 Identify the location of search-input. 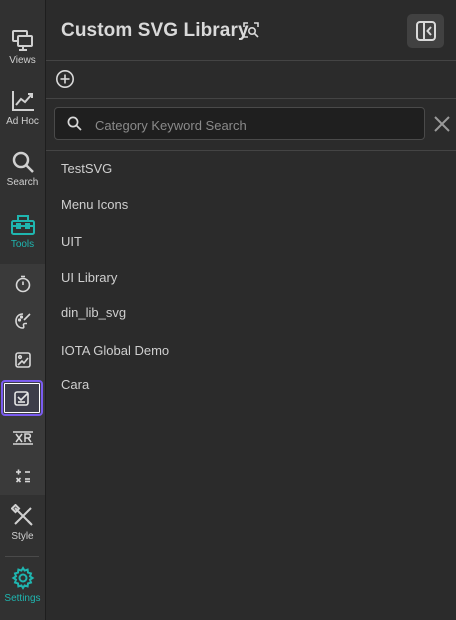
(255, 125).